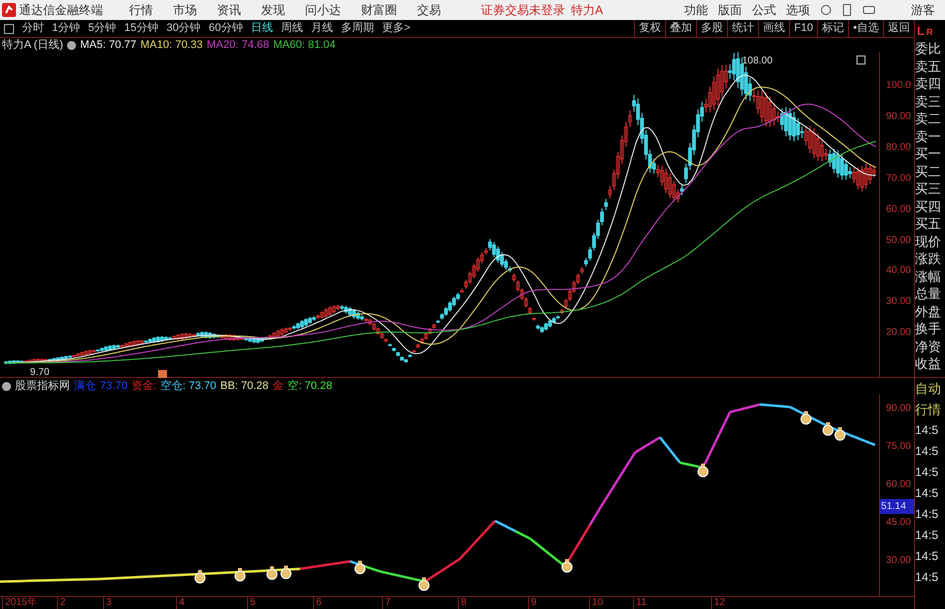 Image resolution: width=945 pixels, height=609 pixels. What do you see at coordinates (42, 386) in the screenshot?
I see `indicator-title: 股票指标网` at bounding box center [42, 386].